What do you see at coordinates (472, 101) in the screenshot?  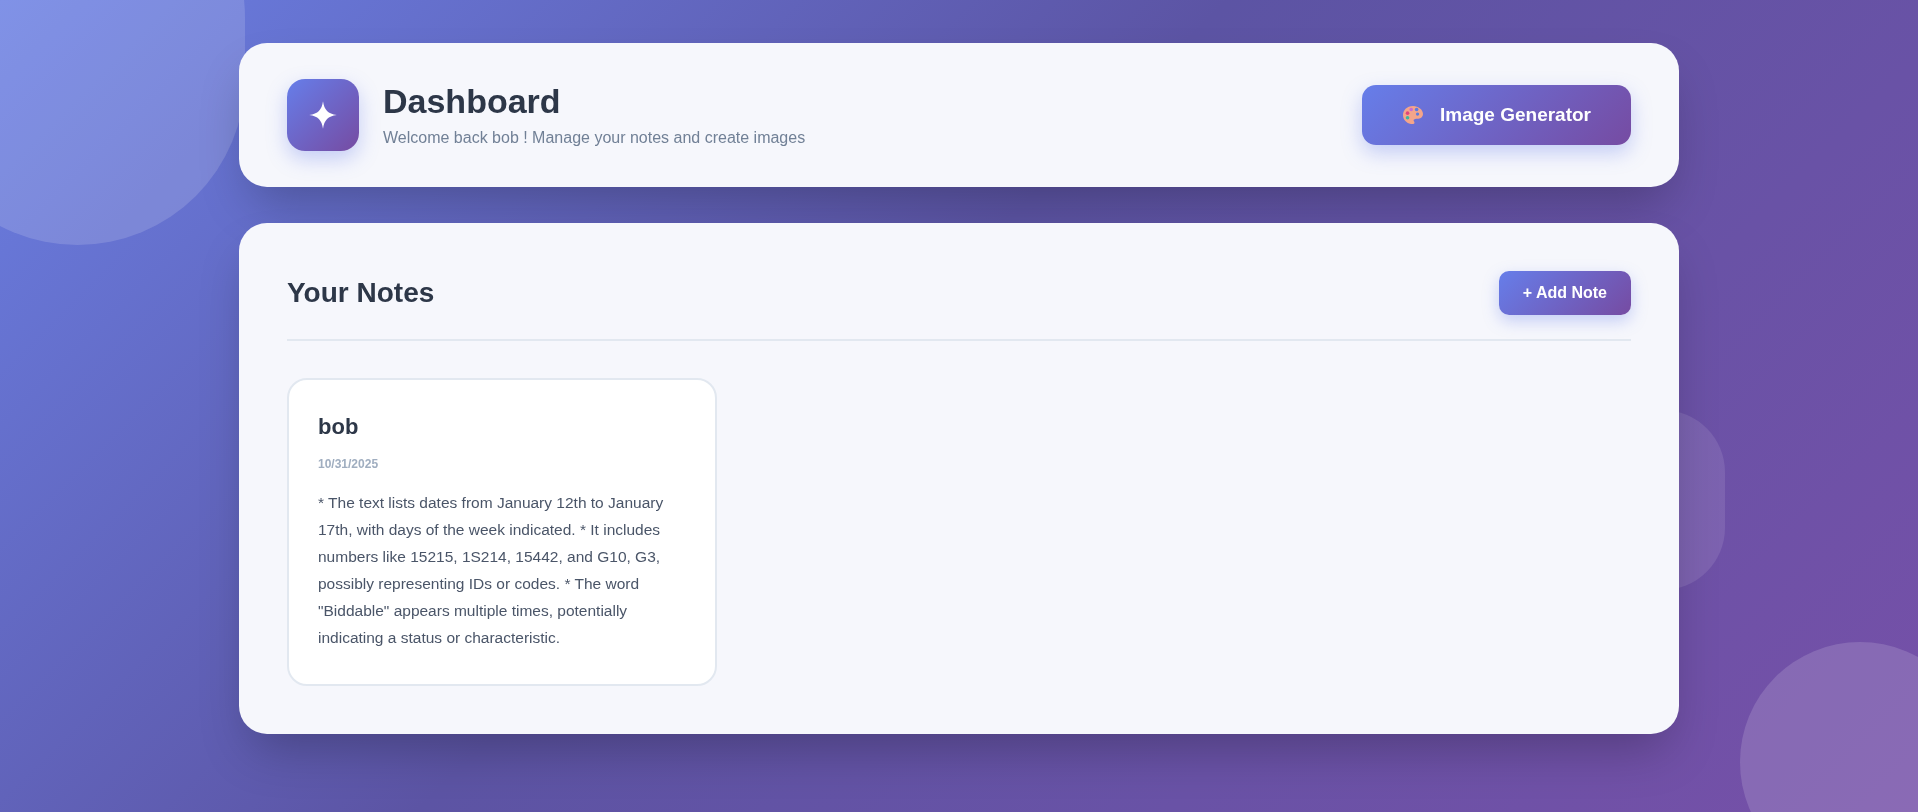 I see `page-title: Dashboard` at bounding box center [472, 101].